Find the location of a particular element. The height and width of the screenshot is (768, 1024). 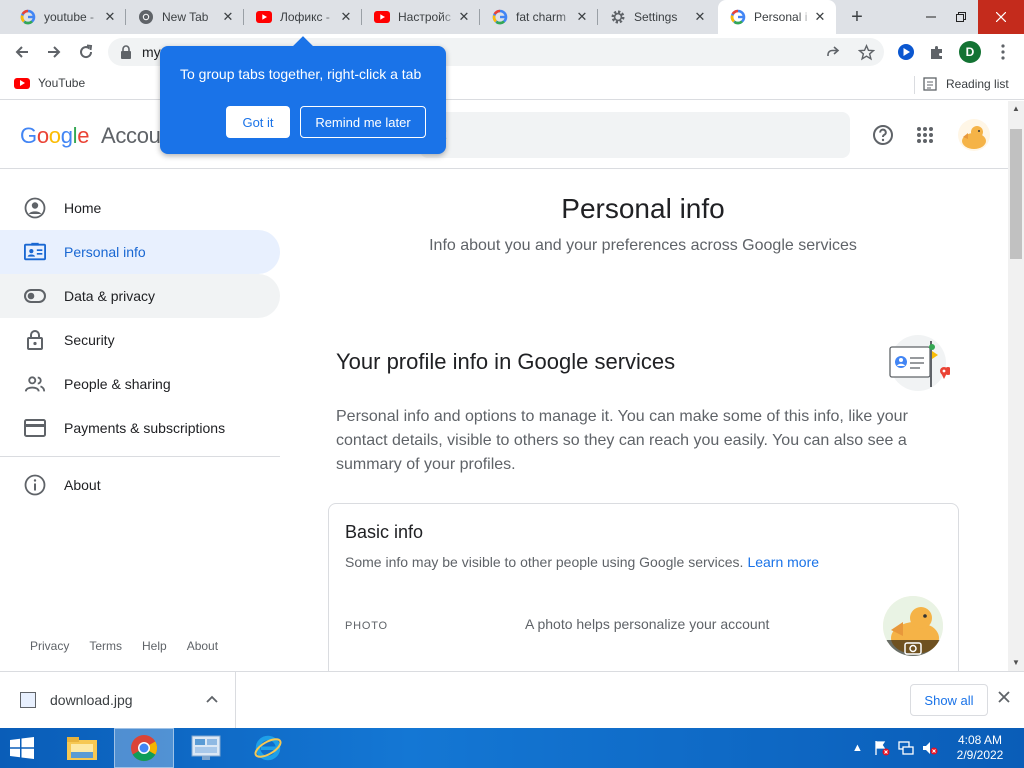

show-all-button: Show all is located at coordinates (949, 700).